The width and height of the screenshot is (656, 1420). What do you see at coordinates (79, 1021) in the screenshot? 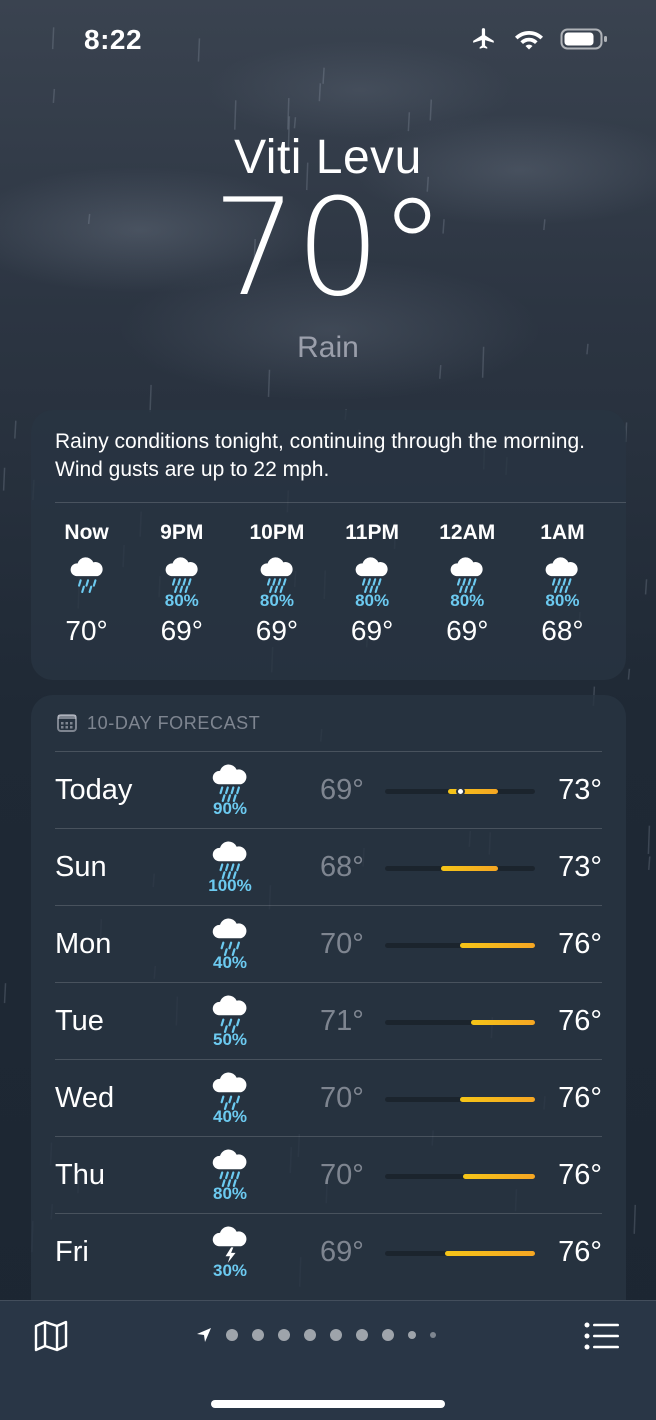
I see `day-name: Tue` at bounding box center [79, 1021].